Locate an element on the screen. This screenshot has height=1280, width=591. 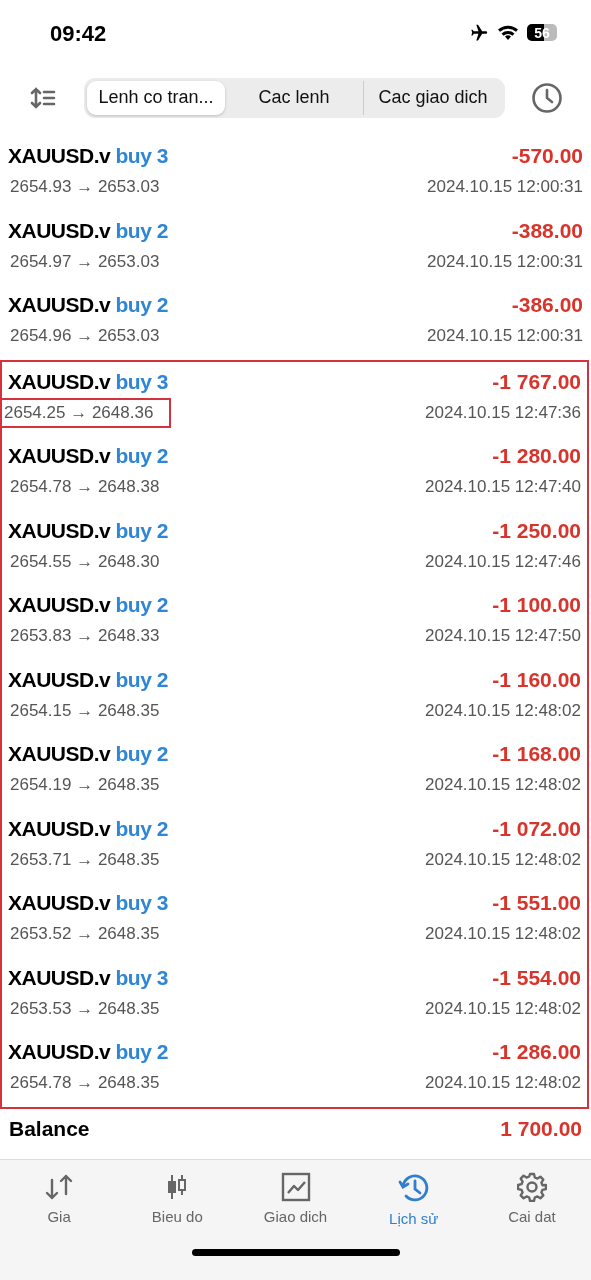
nav-tab: Lịch sử is located at coordinates (413, 1199).